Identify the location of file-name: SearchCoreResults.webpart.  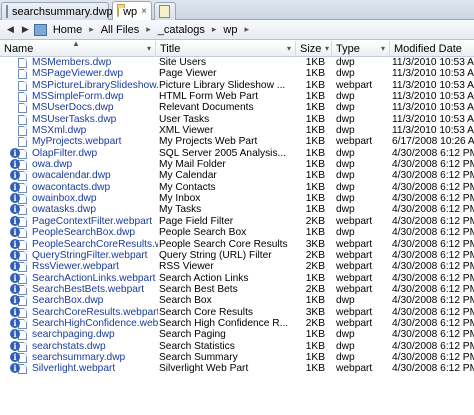
(95, 312).